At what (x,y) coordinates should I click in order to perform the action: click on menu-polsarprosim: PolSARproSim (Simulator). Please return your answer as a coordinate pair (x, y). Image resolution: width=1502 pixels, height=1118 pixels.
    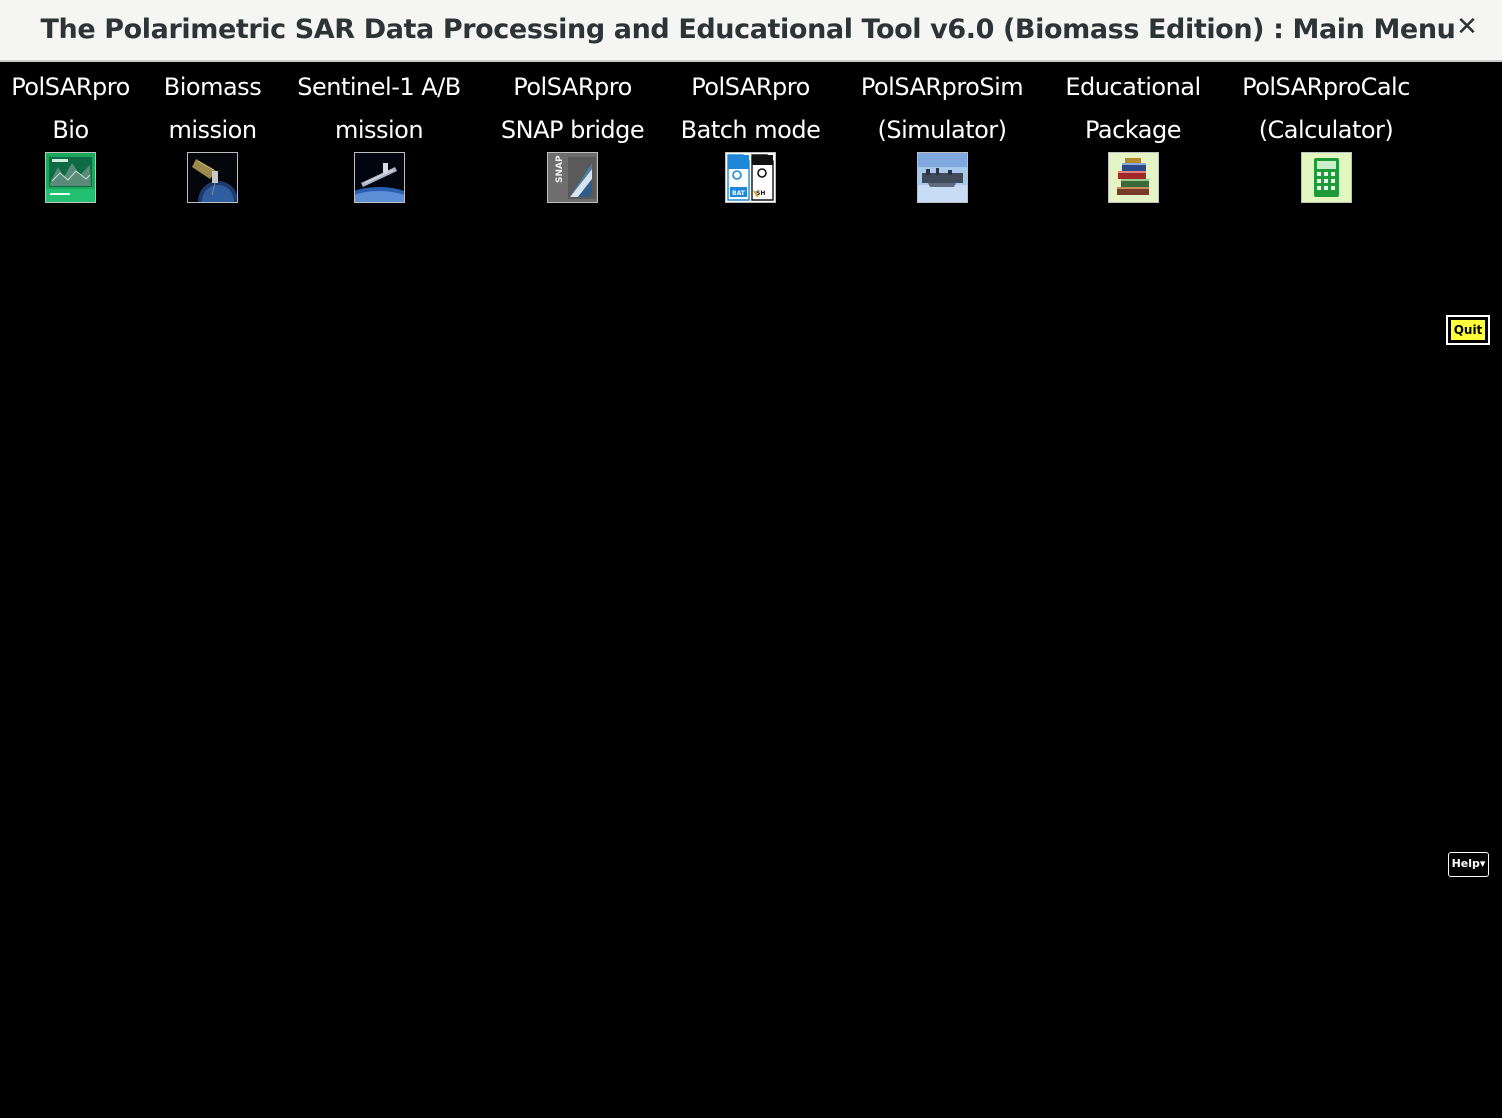
    Looking at the image, I should click on (942, 134).